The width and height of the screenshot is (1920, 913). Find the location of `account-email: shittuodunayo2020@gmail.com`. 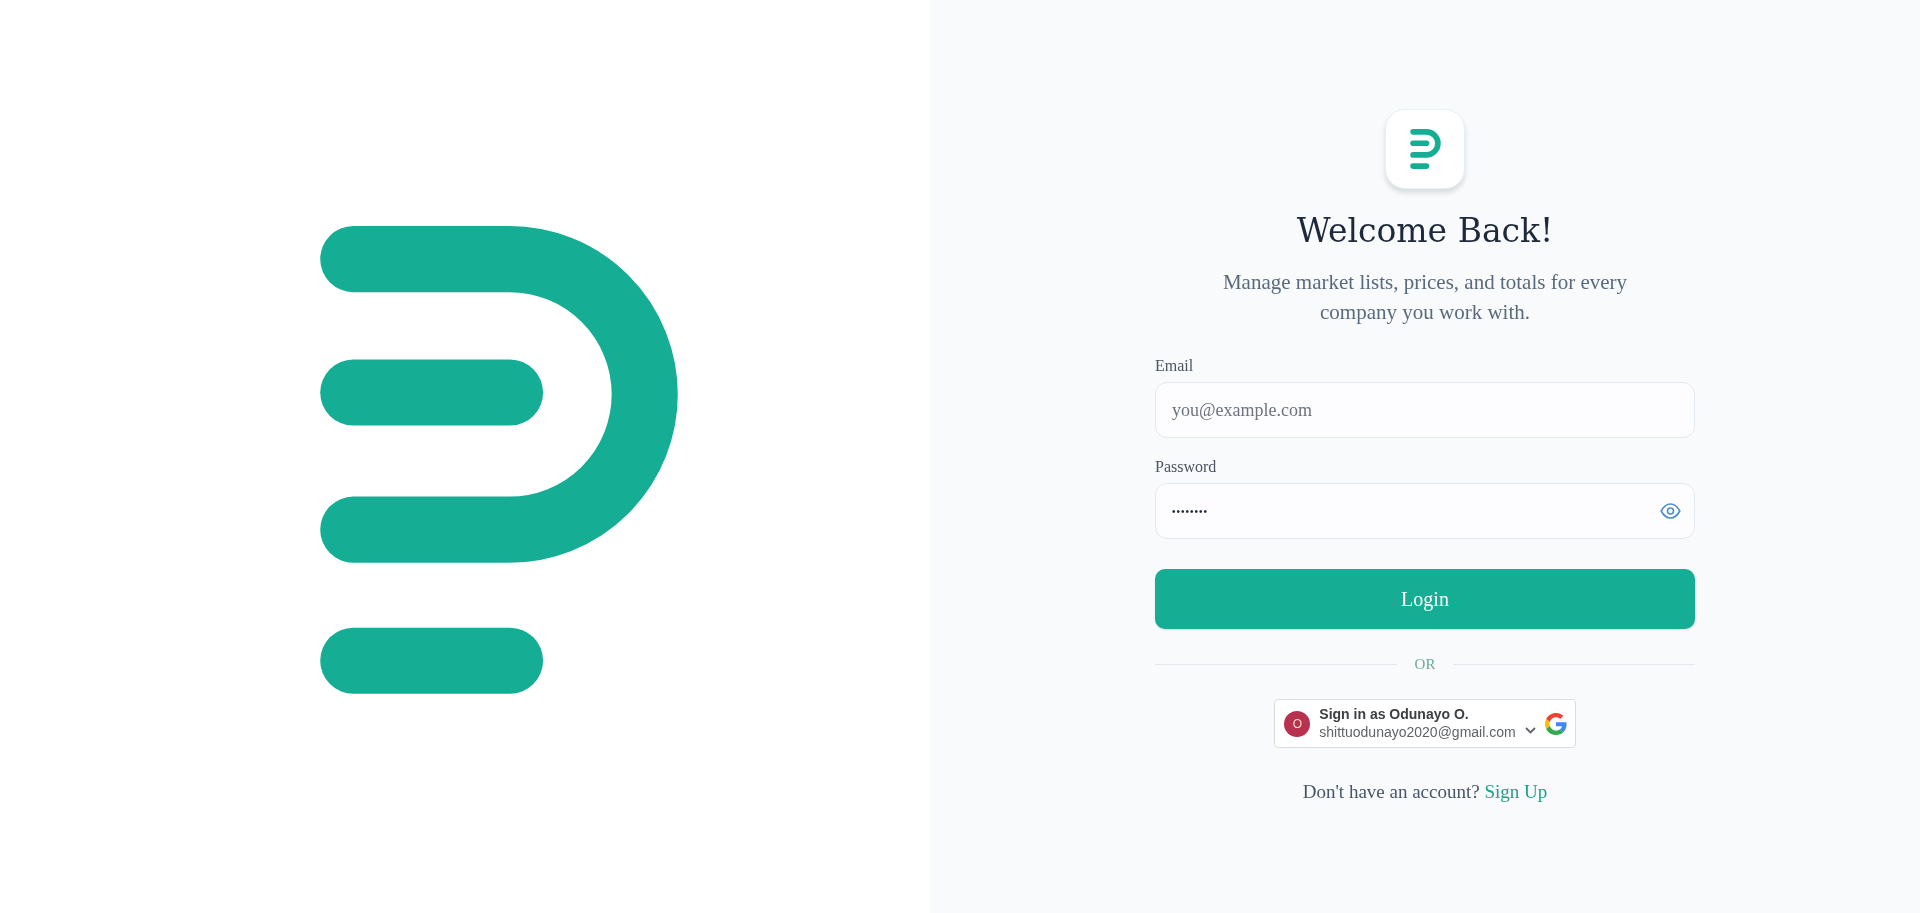

account-email: shittuodunayo2020@gmail.com is located at coordinates (1417, 732).